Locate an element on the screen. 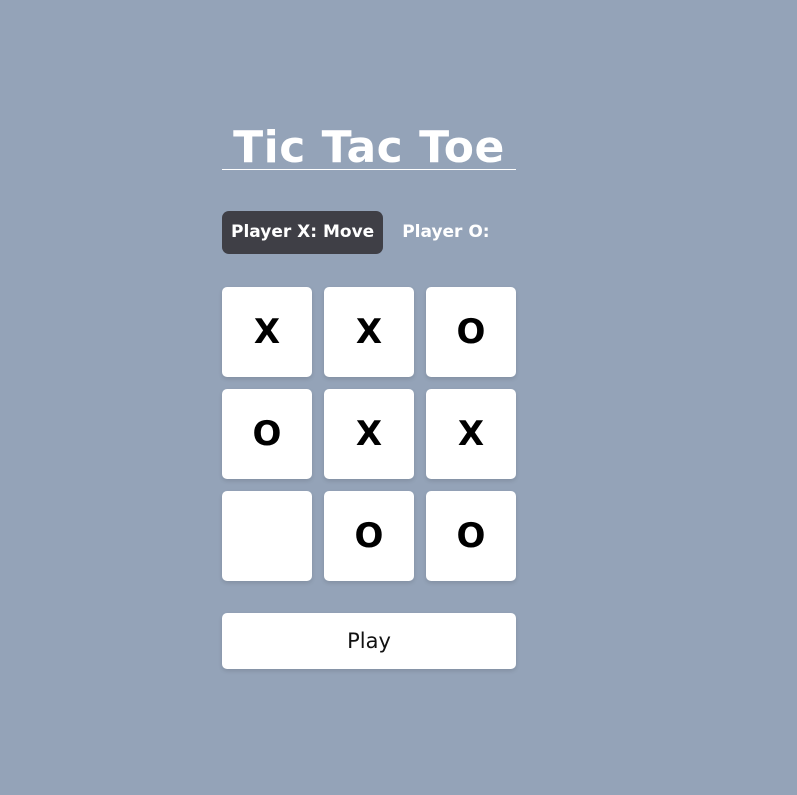 This screenshot has height=795, width=797. page-title: Tic Tac Toe is located at coordinates (369, 144).